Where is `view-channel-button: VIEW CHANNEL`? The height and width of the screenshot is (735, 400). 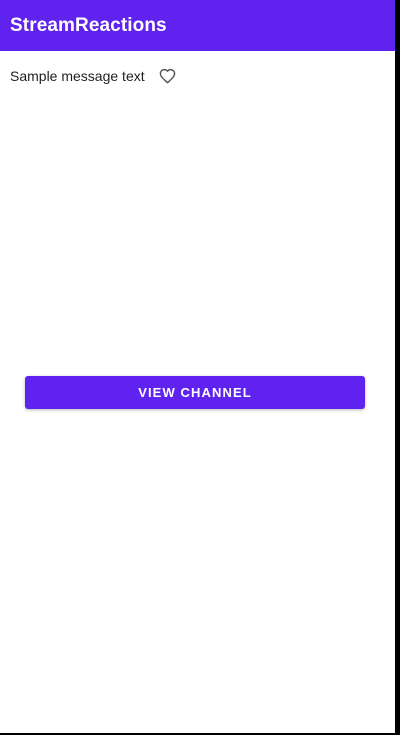 view-channel-button: VIEW CHANNEL is located at coordinates (195, 392).